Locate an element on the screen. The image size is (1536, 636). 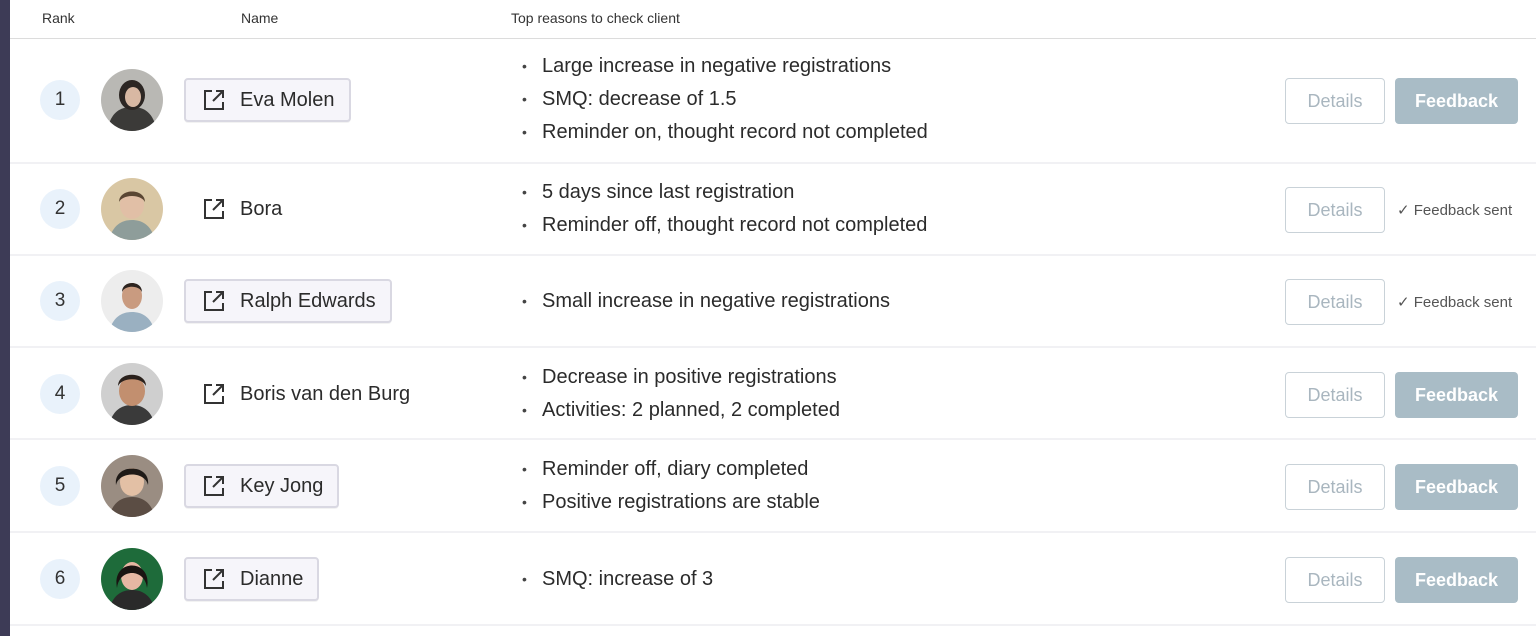
column-header-reasons: Top reasons to check client is located at coordinates (595, 18).